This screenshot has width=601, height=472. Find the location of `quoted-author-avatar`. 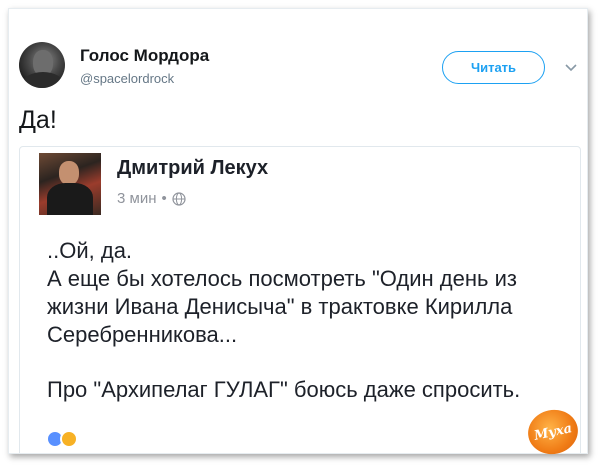

quoted-author-avatar is located at coordinates (70, 184).